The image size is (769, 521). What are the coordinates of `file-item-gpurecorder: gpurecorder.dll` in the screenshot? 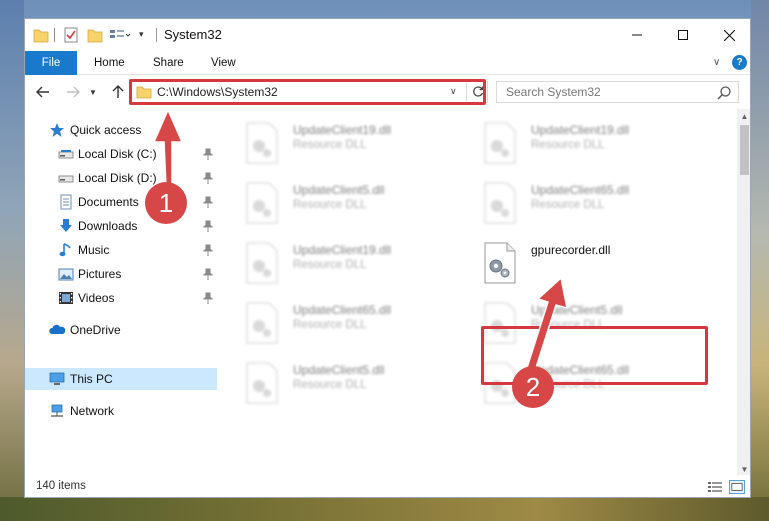 It's located at (576, 263).